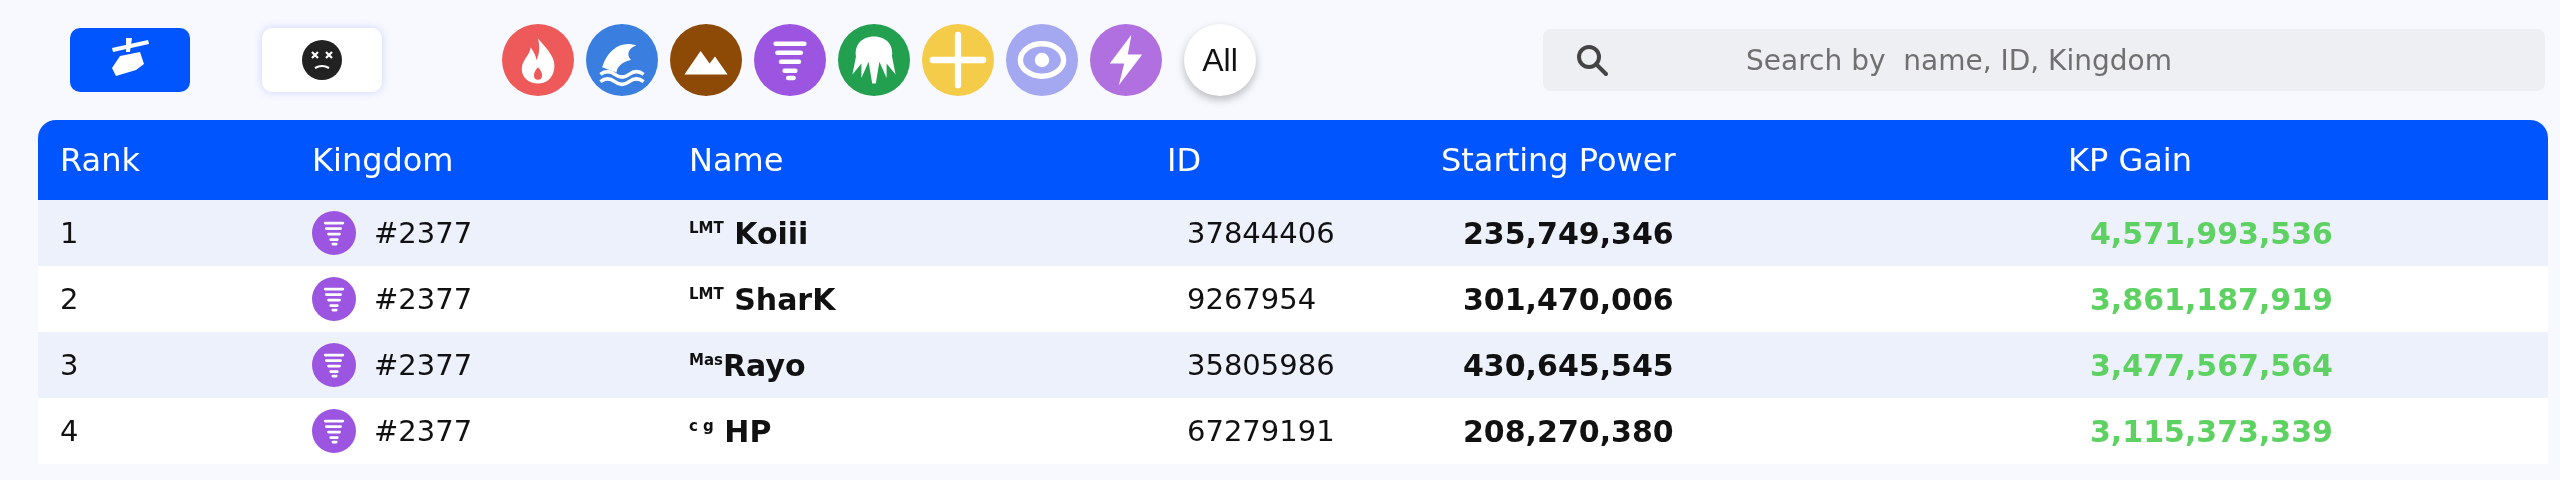 The width and height of the screenshot is (2560, 480). What do you see at coordinates (1220, 60) in the screenshot?
I see `all-filter: All` at bounding box center [1220, 60].